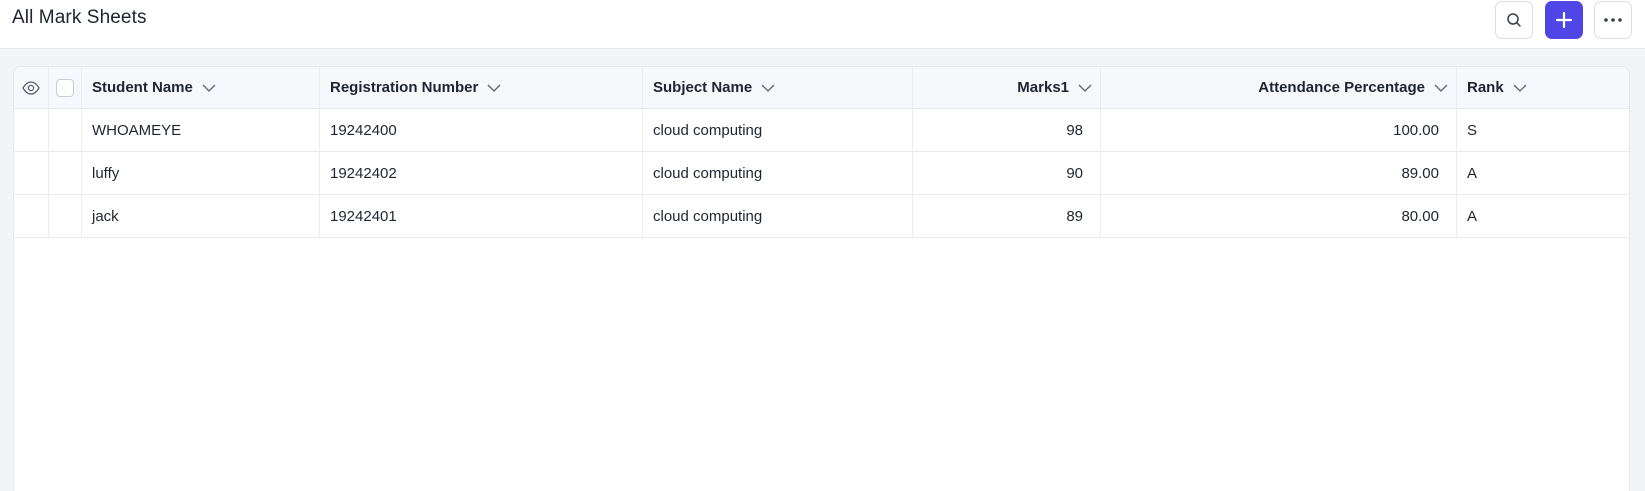 This screenshot has width=1645, height=491. Describe the element at coordinates (201, 173) in the screenshot. I see `cell-student-name: luffy` at that location.